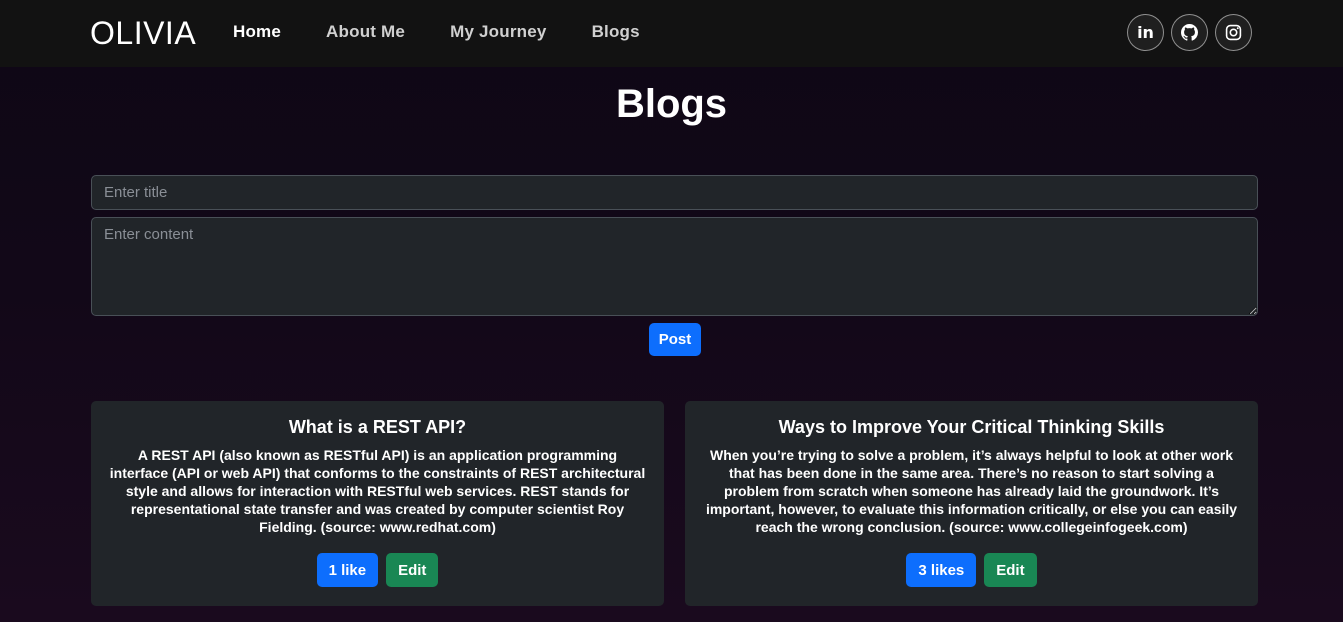 This screenshot has width=1343, height=622. What do you see at coordinates (365, 32) in the screenshot?
I see `nav-link-about-me: About Me` at bounding box center [365, 32].